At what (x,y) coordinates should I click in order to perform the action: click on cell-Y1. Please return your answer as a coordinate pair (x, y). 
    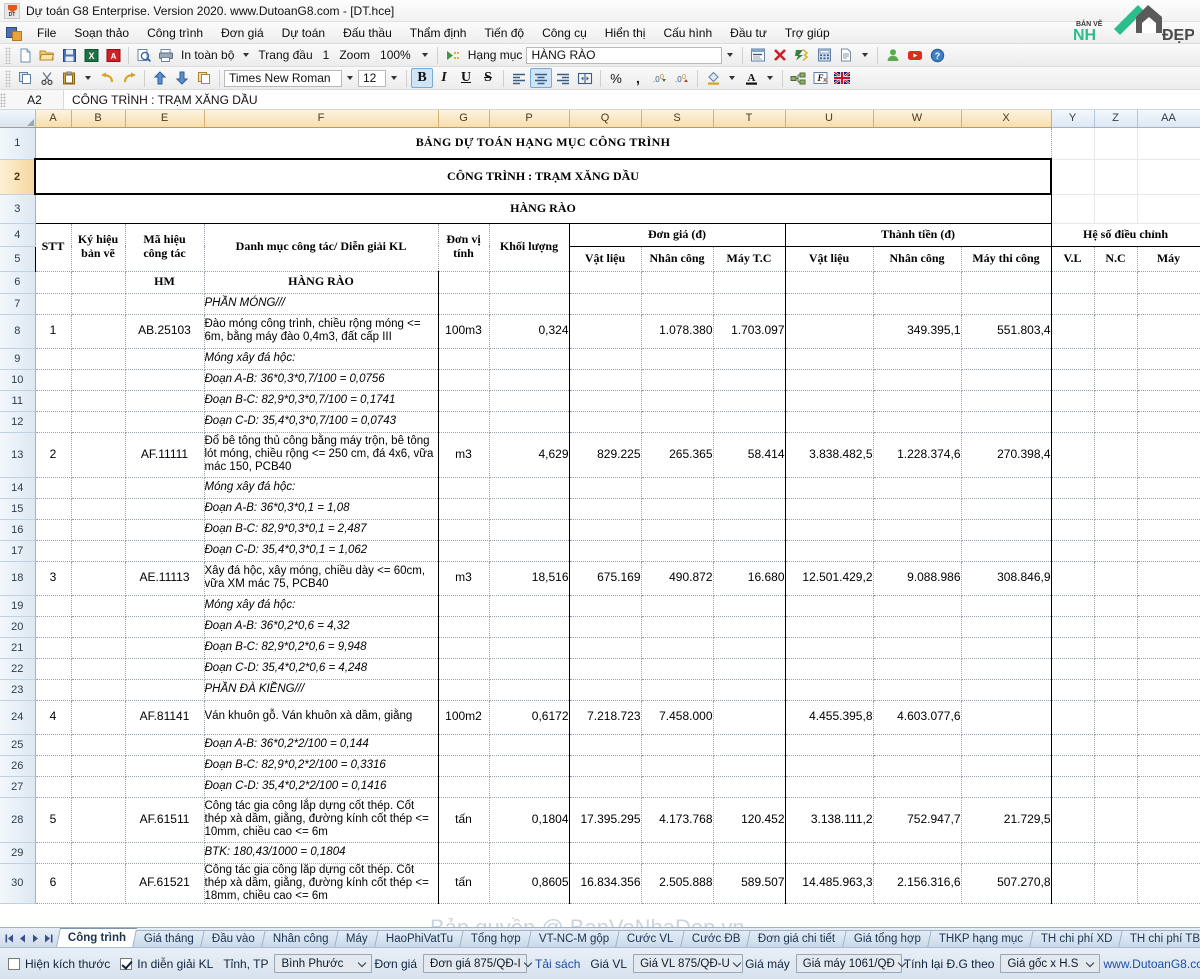
    Looking at the image, I should click on (1073, 143).